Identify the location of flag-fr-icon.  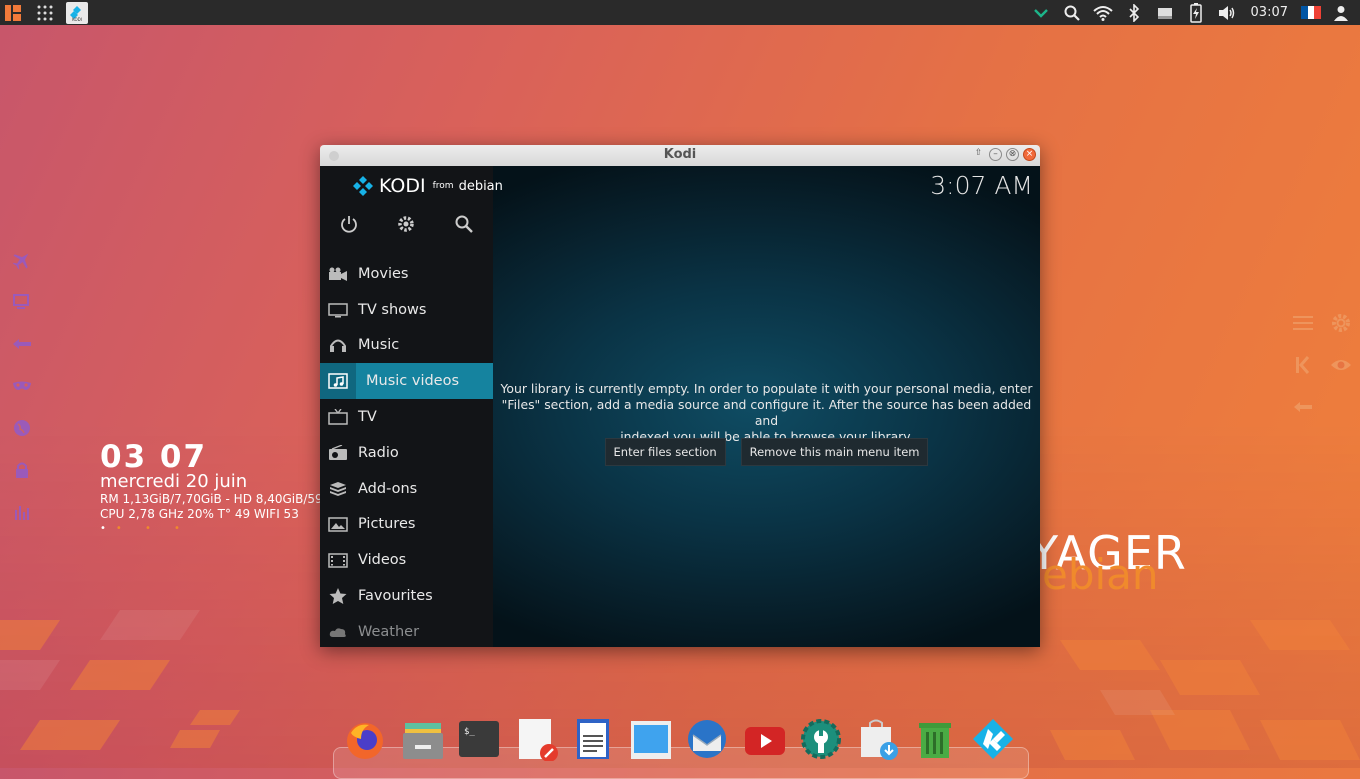
(1311, 12).